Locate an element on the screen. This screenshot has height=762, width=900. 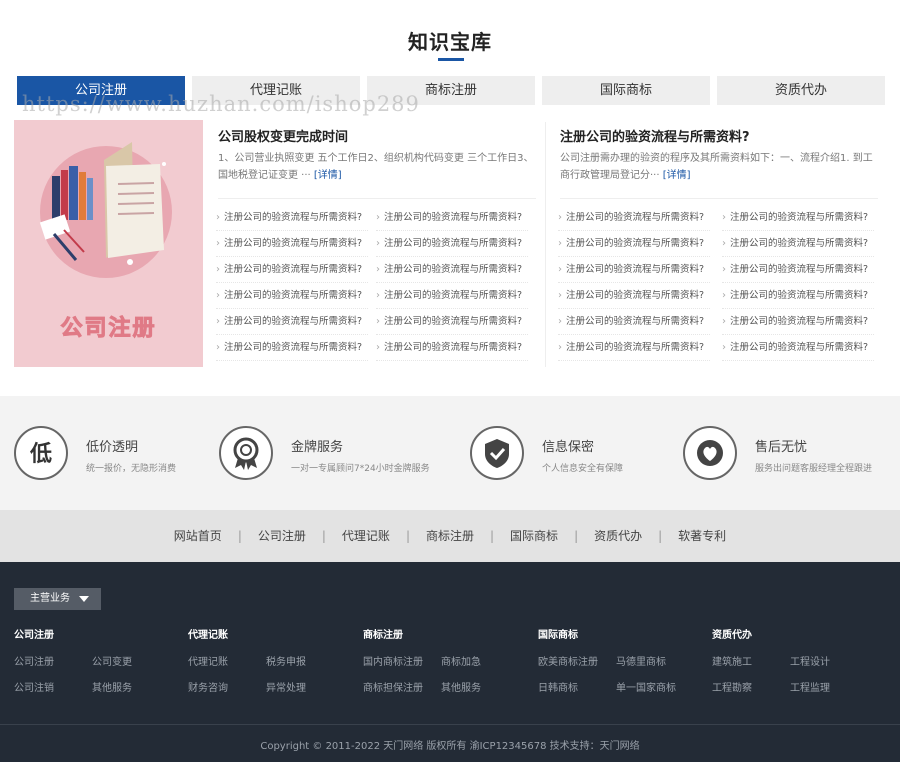
nav-link: 网站首页 is located at coordinates (198, 536).